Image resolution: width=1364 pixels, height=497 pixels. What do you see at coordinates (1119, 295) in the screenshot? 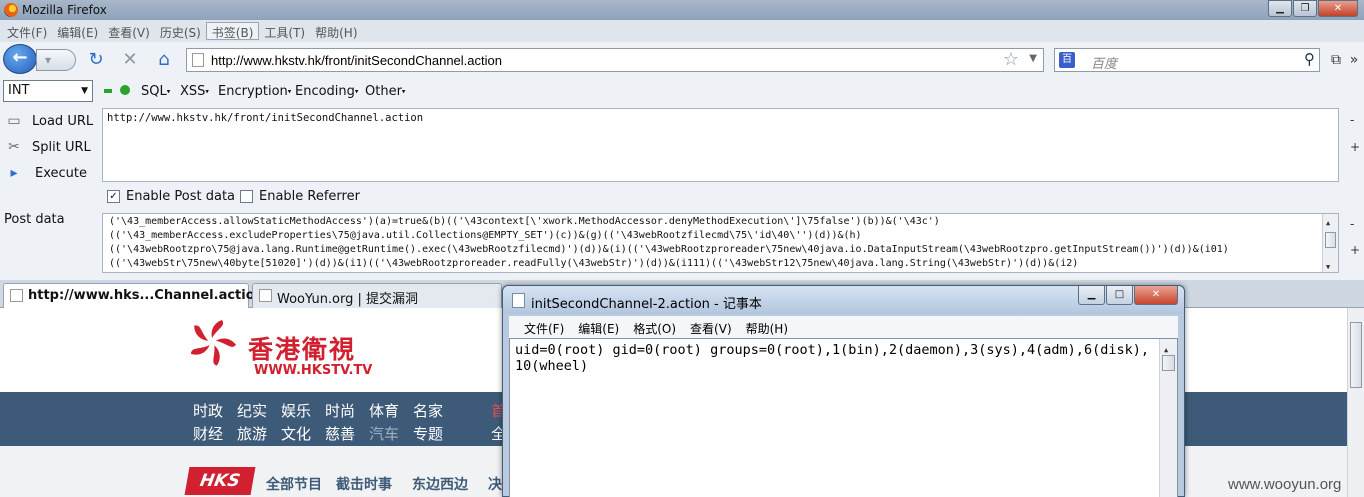
I see `notepad-maximize-button: □` at bounding box center [1119, 295].